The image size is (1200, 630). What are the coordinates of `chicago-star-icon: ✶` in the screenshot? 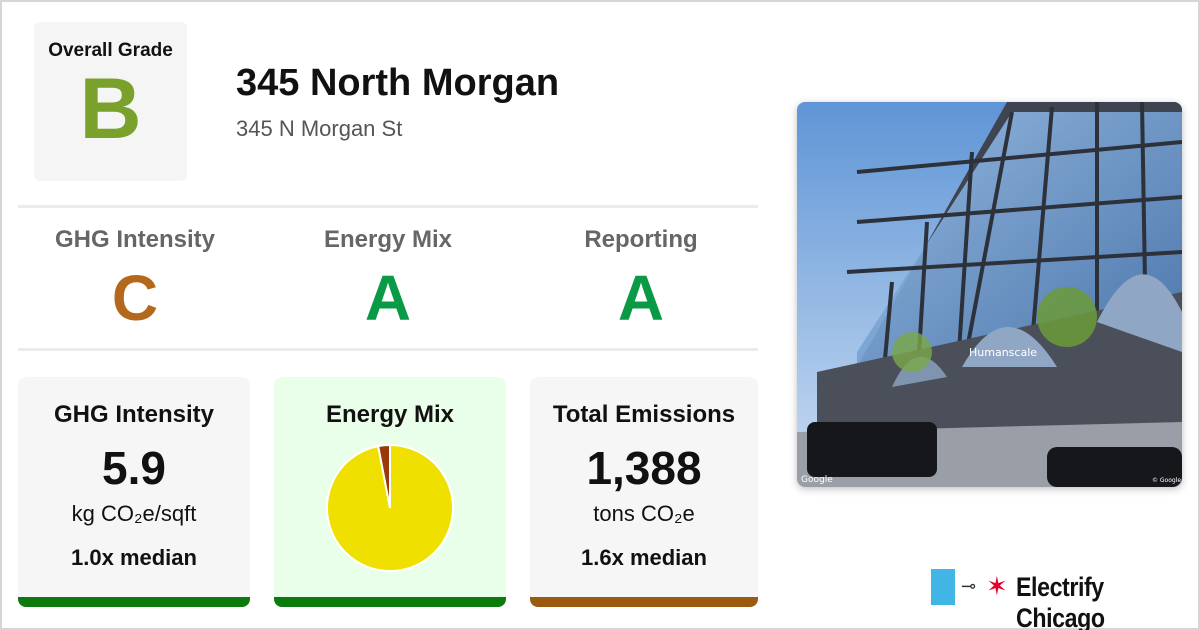 It's located at (997, 586).